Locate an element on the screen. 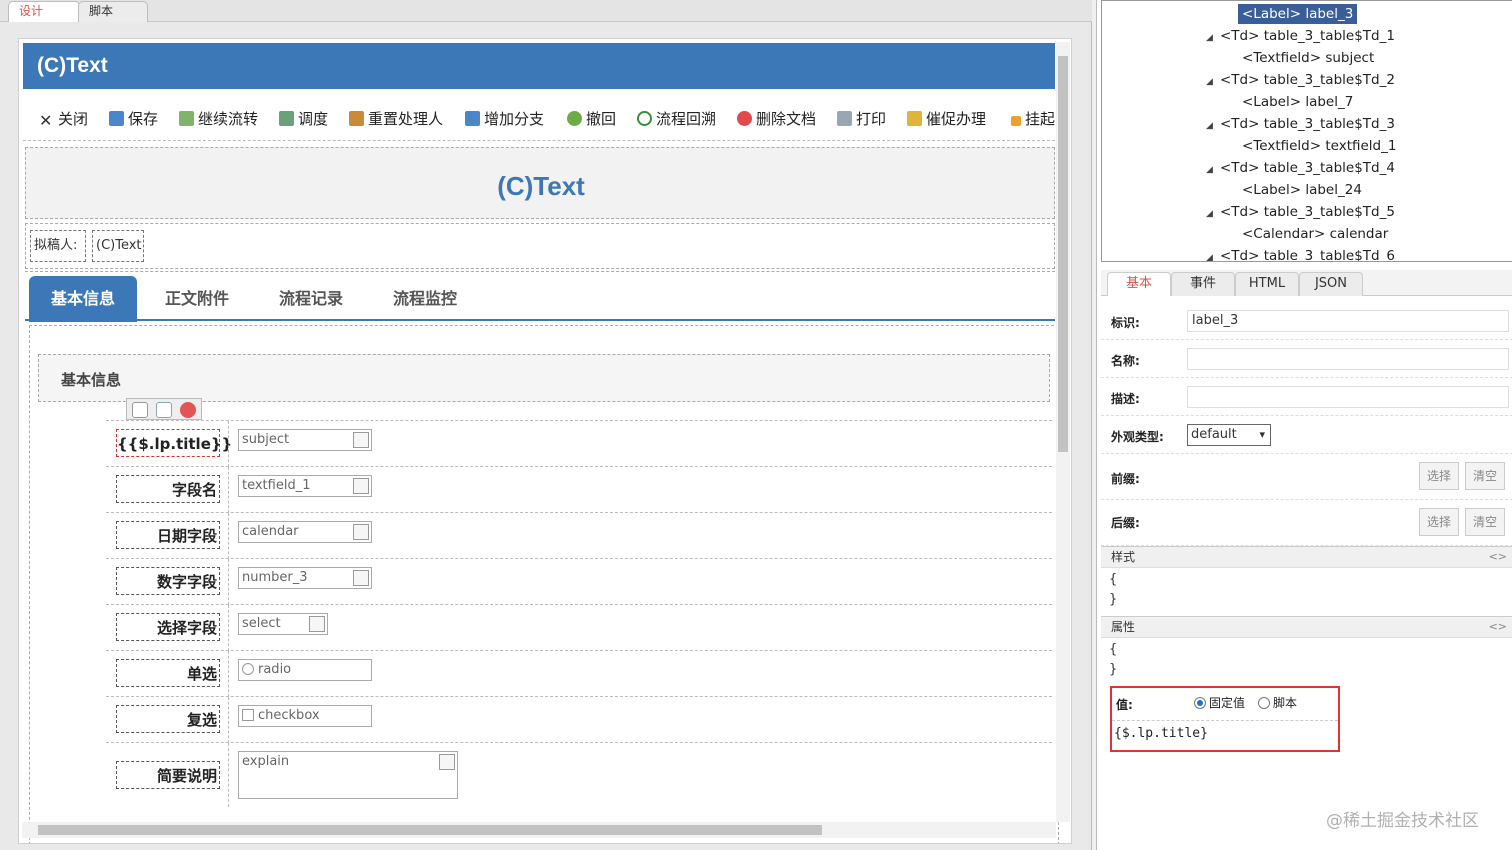  tab-design: 设计 is located at coordinates (44, 11).